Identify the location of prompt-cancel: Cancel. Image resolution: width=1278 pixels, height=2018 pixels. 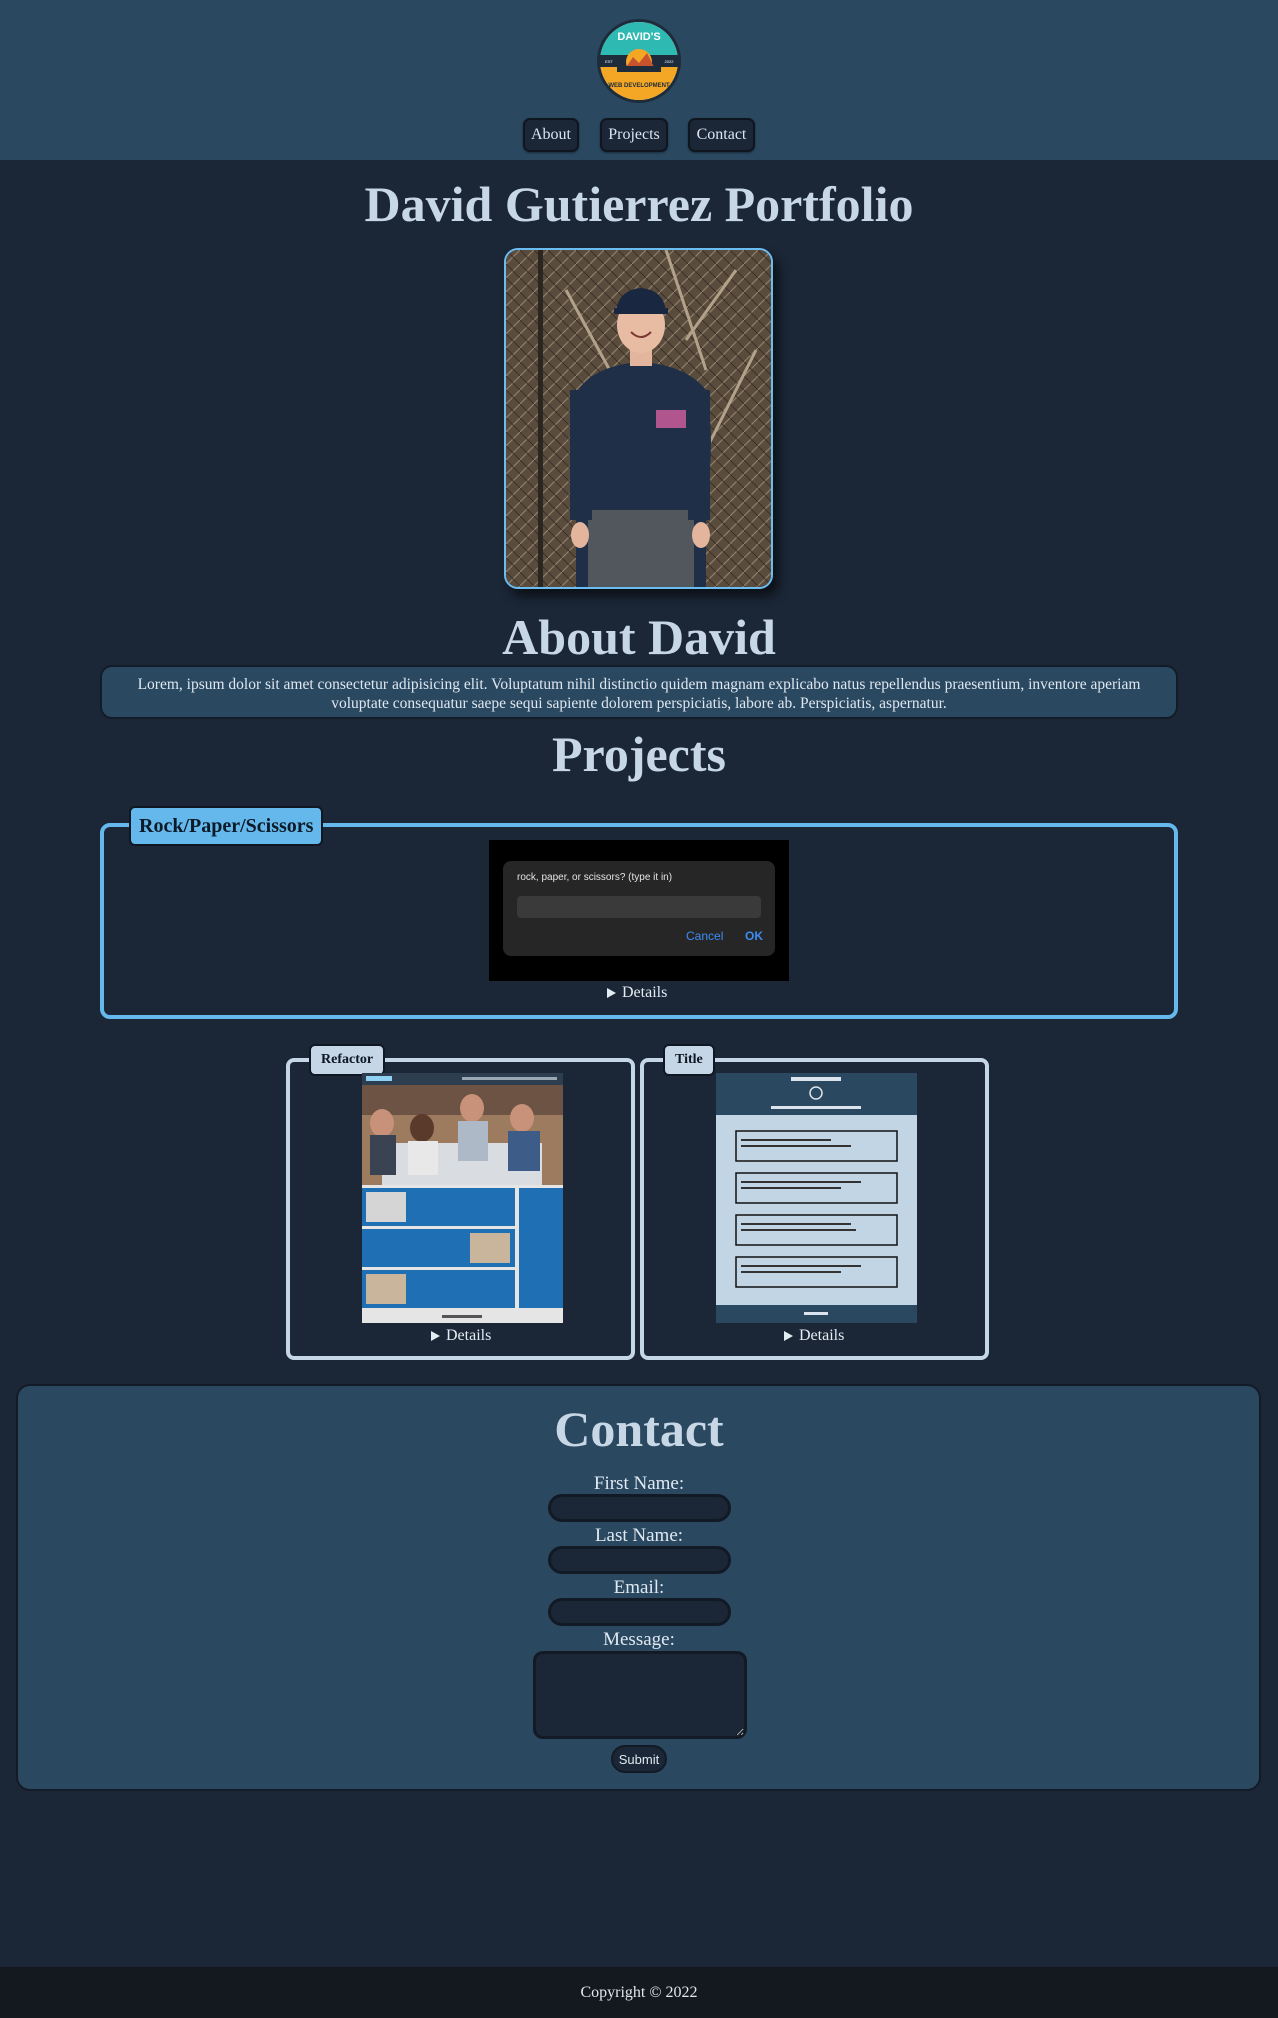
(705, 936).